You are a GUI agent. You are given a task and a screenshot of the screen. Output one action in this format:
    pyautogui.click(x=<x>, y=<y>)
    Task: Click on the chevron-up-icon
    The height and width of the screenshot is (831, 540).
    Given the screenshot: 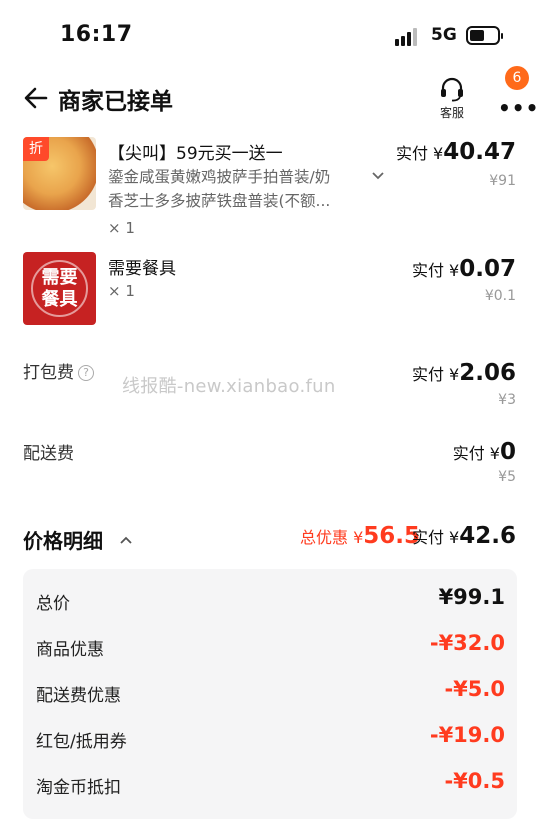 What is the action you would take?
    pyautogui.click(x=126, y=540)
    